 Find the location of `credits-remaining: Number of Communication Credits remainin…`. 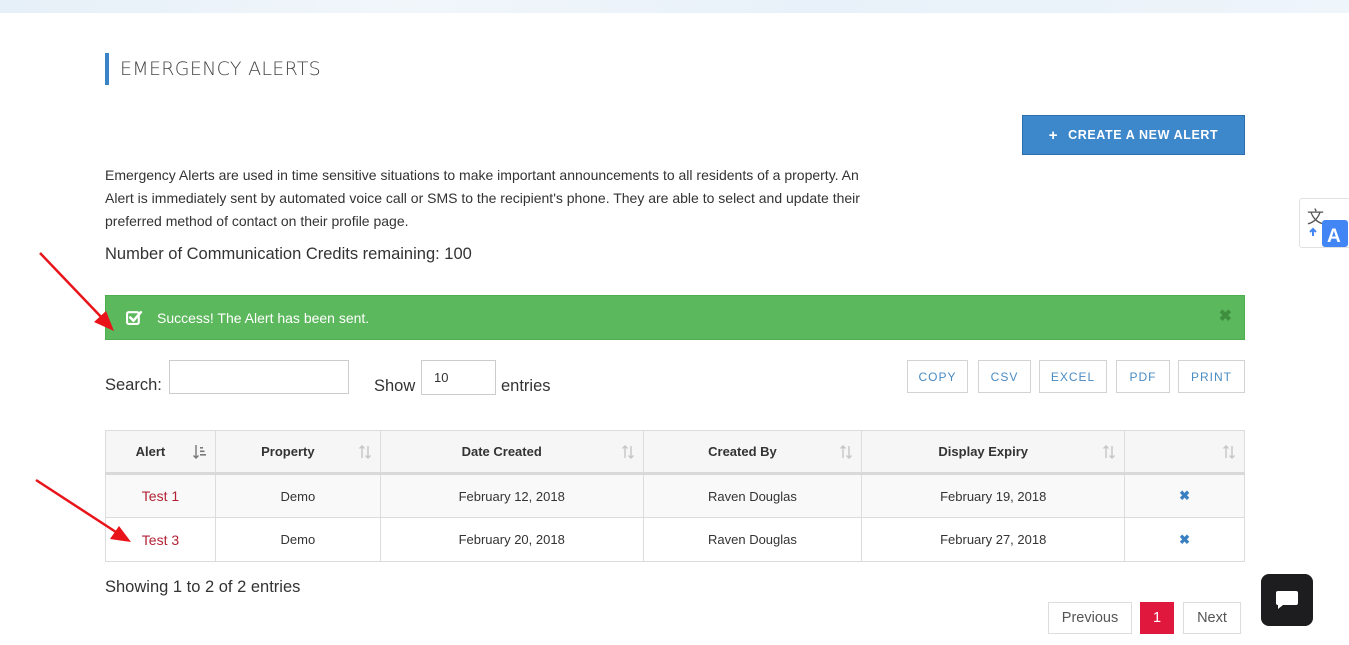

credits-remaining: Number of Communication Credits remainin… is located at coordinates (288, 254).